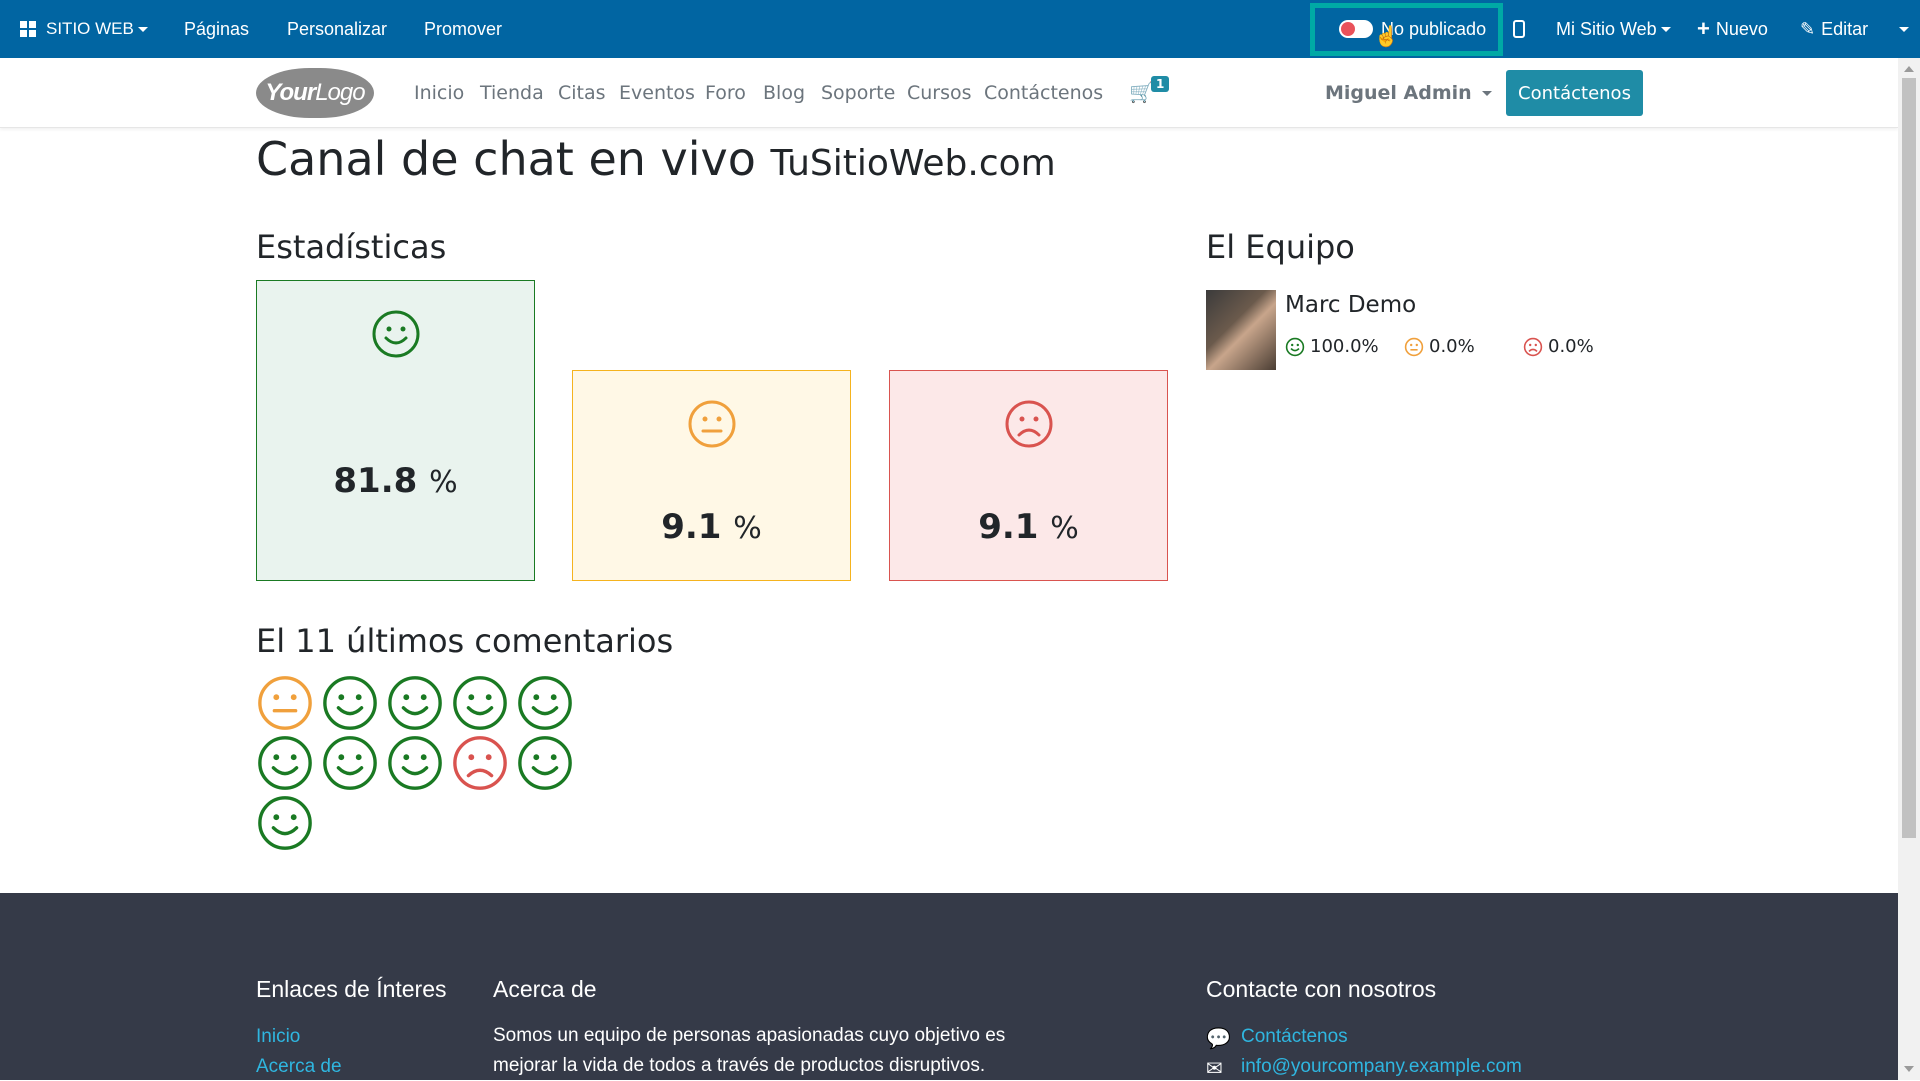 The width and height of the screenshot is (1920, 1081). I want to click on user-menu: Miguel Admin, so click(1408, 93).